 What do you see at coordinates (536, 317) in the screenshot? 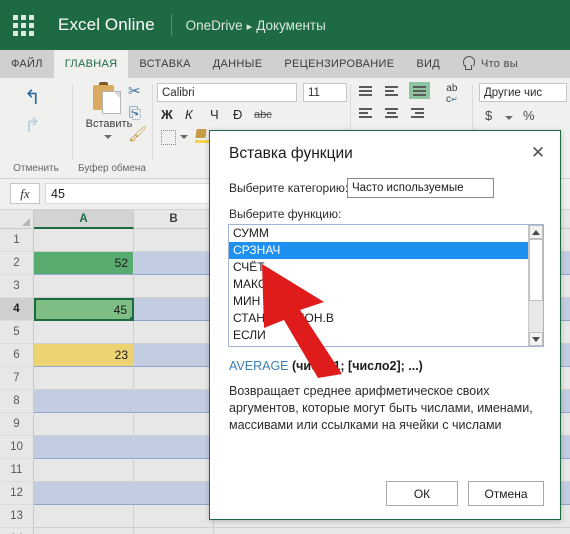
I see `scrollbar-track` at bounding box center [536, 317].